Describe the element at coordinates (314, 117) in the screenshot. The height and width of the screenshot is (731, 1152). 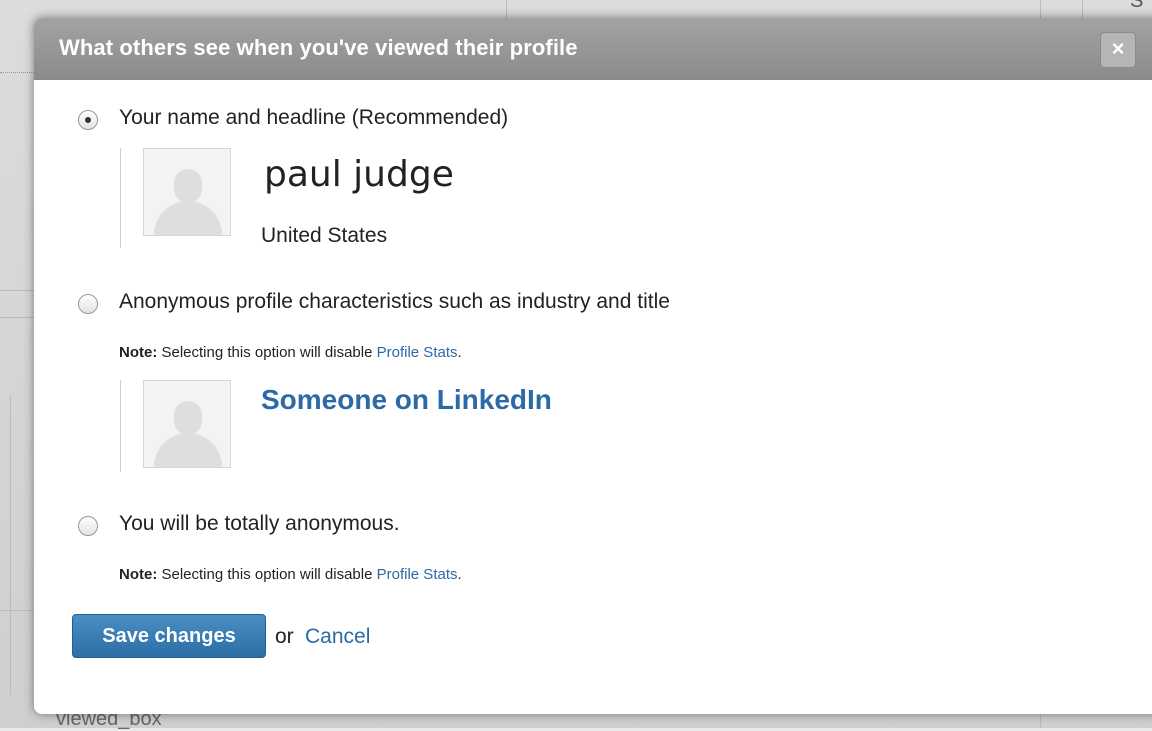
I see `option-label: Your name and headline (Recommended)` at that location.